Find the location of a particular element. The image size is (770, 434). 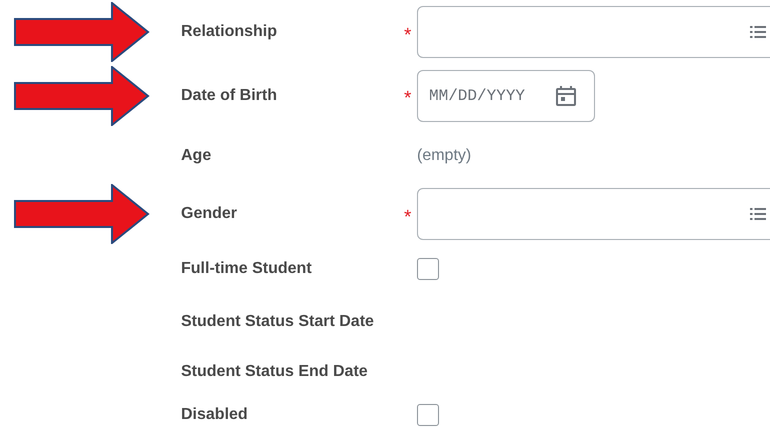

field-label: Full-time Student is located at coordinates (247, 269).